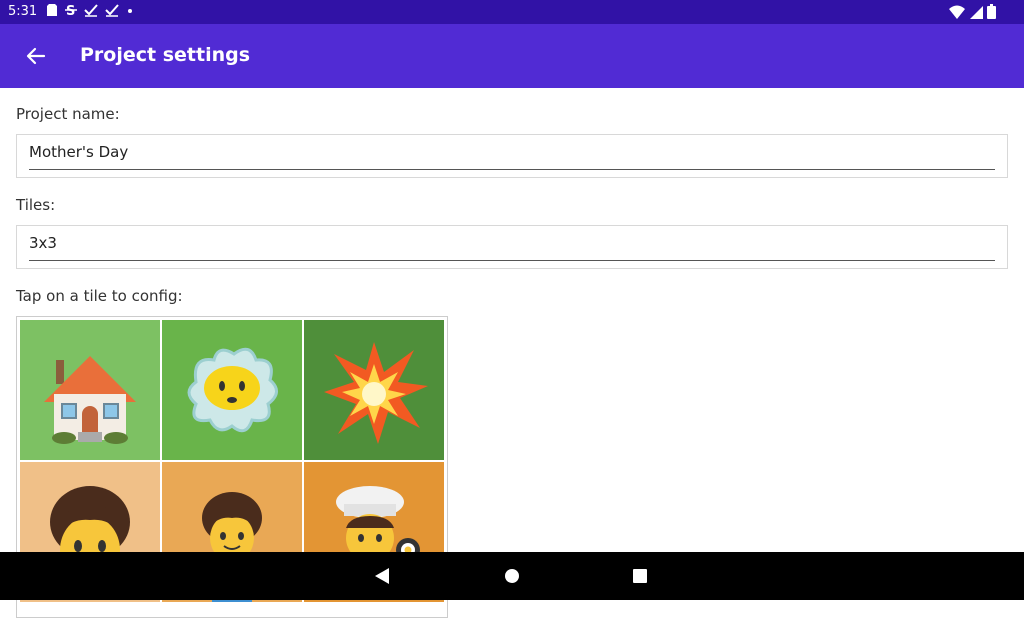 The image size is (1024, 618). I want to click on status-notification-icons: S, so click(90, 10).